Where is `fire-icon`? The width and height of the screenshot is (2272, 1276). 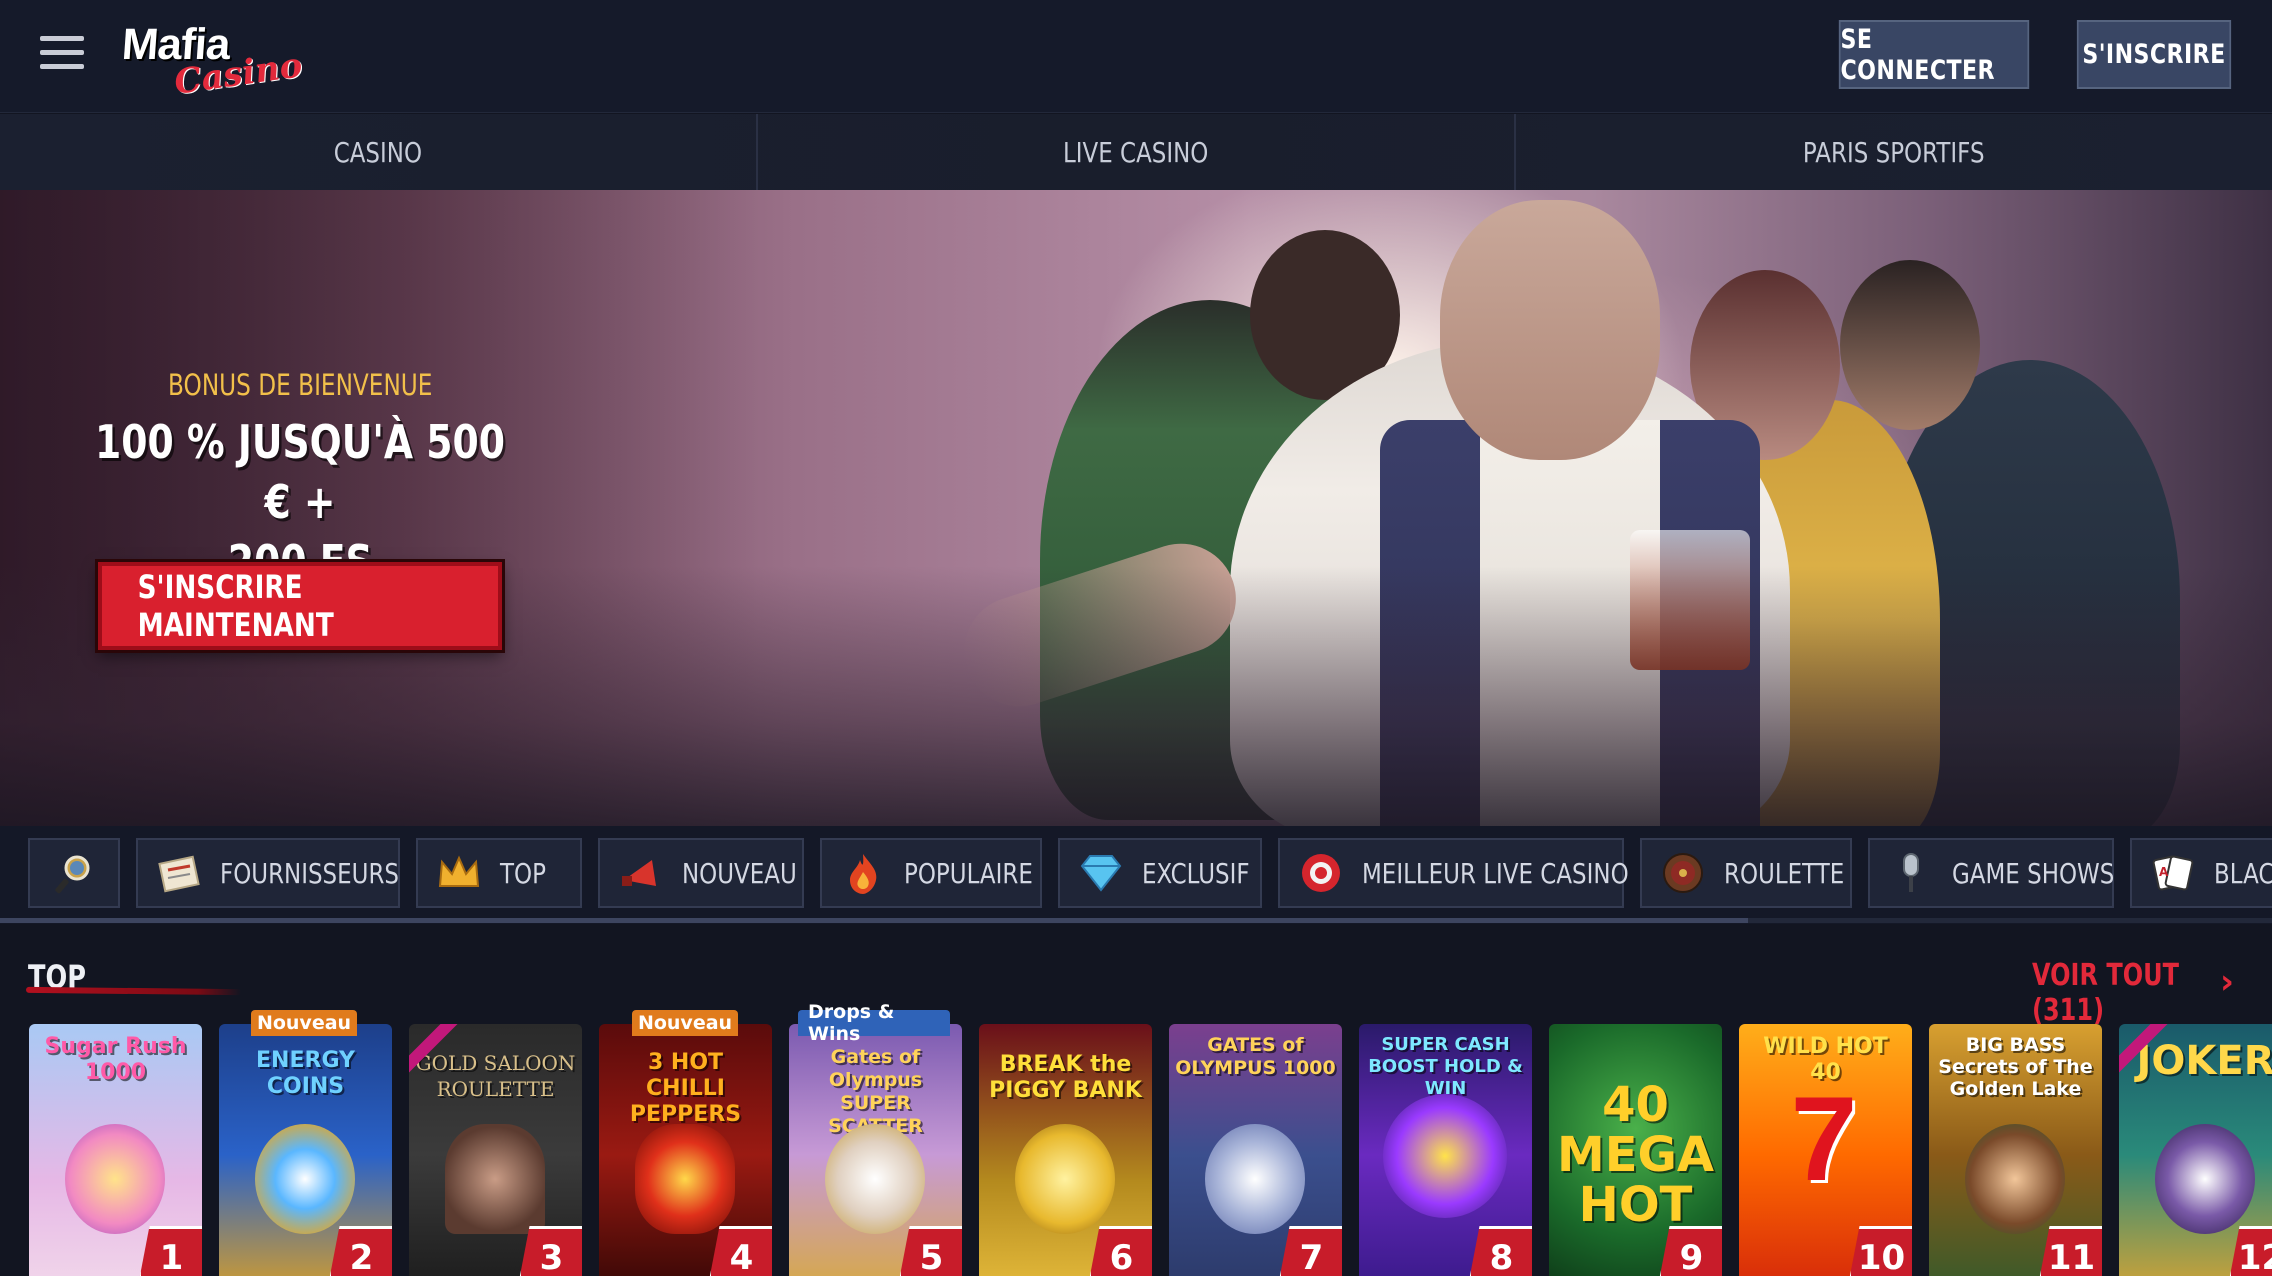 fire-icon is located at coordinates (863, 873).